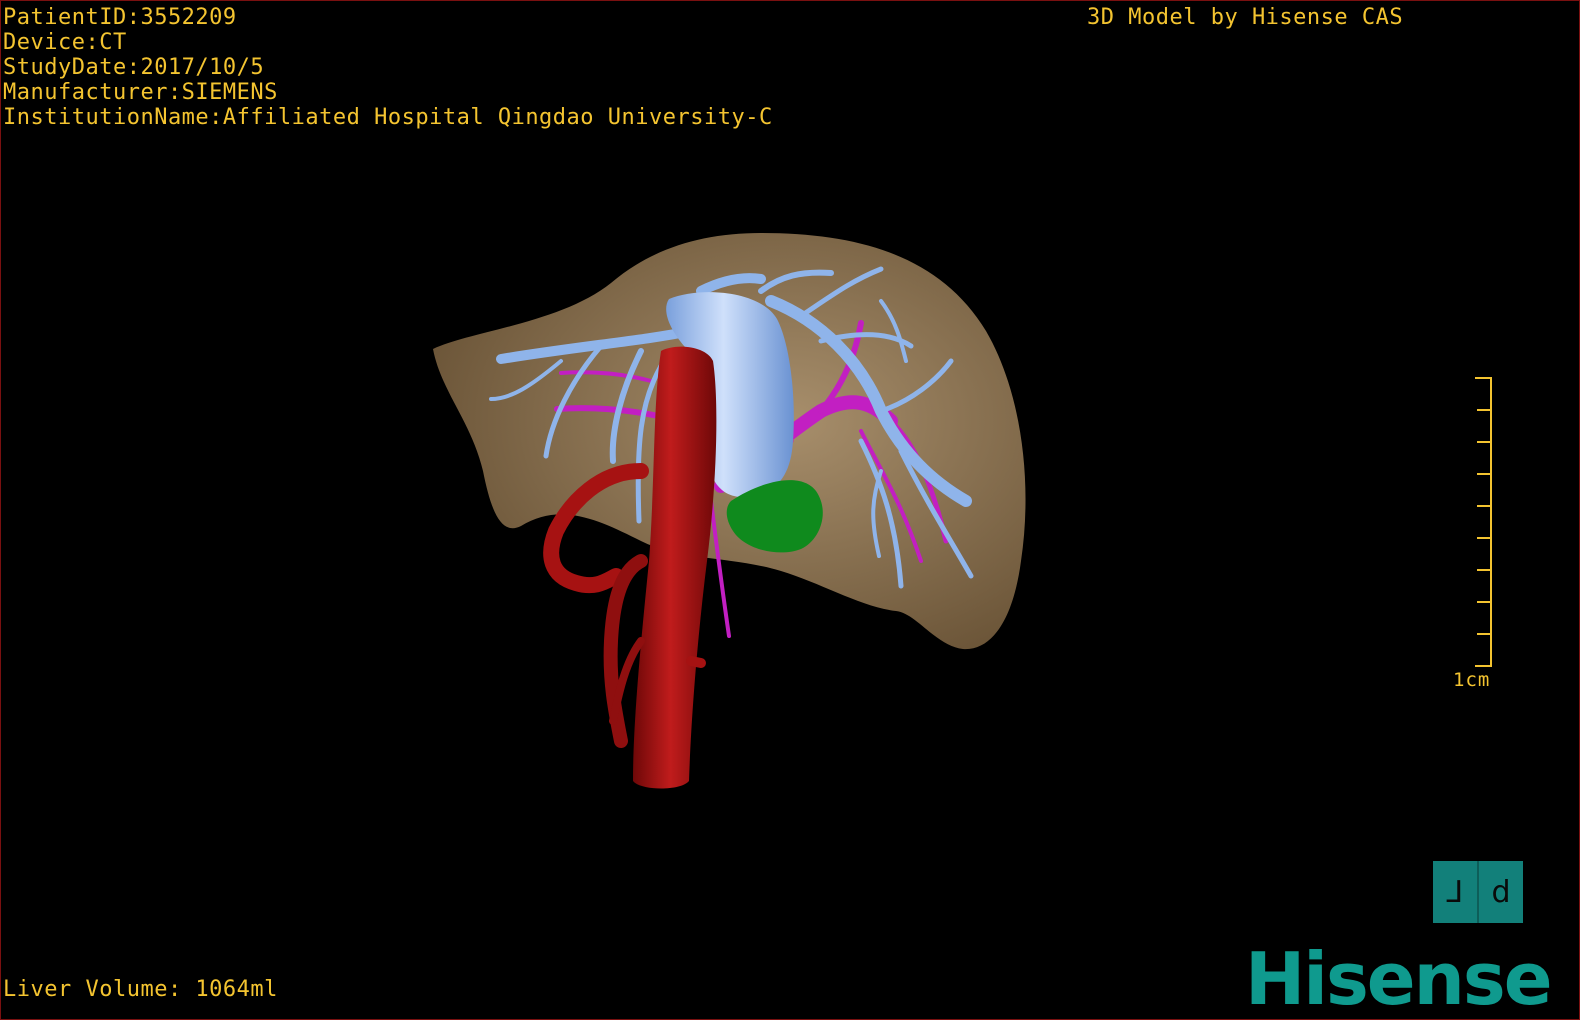 The height and width of the screenshot is (1020, 1580). Describe the element at coordinates (1501, 892) in the screenshot. I see `orientation-right-glyph: d` at that location.